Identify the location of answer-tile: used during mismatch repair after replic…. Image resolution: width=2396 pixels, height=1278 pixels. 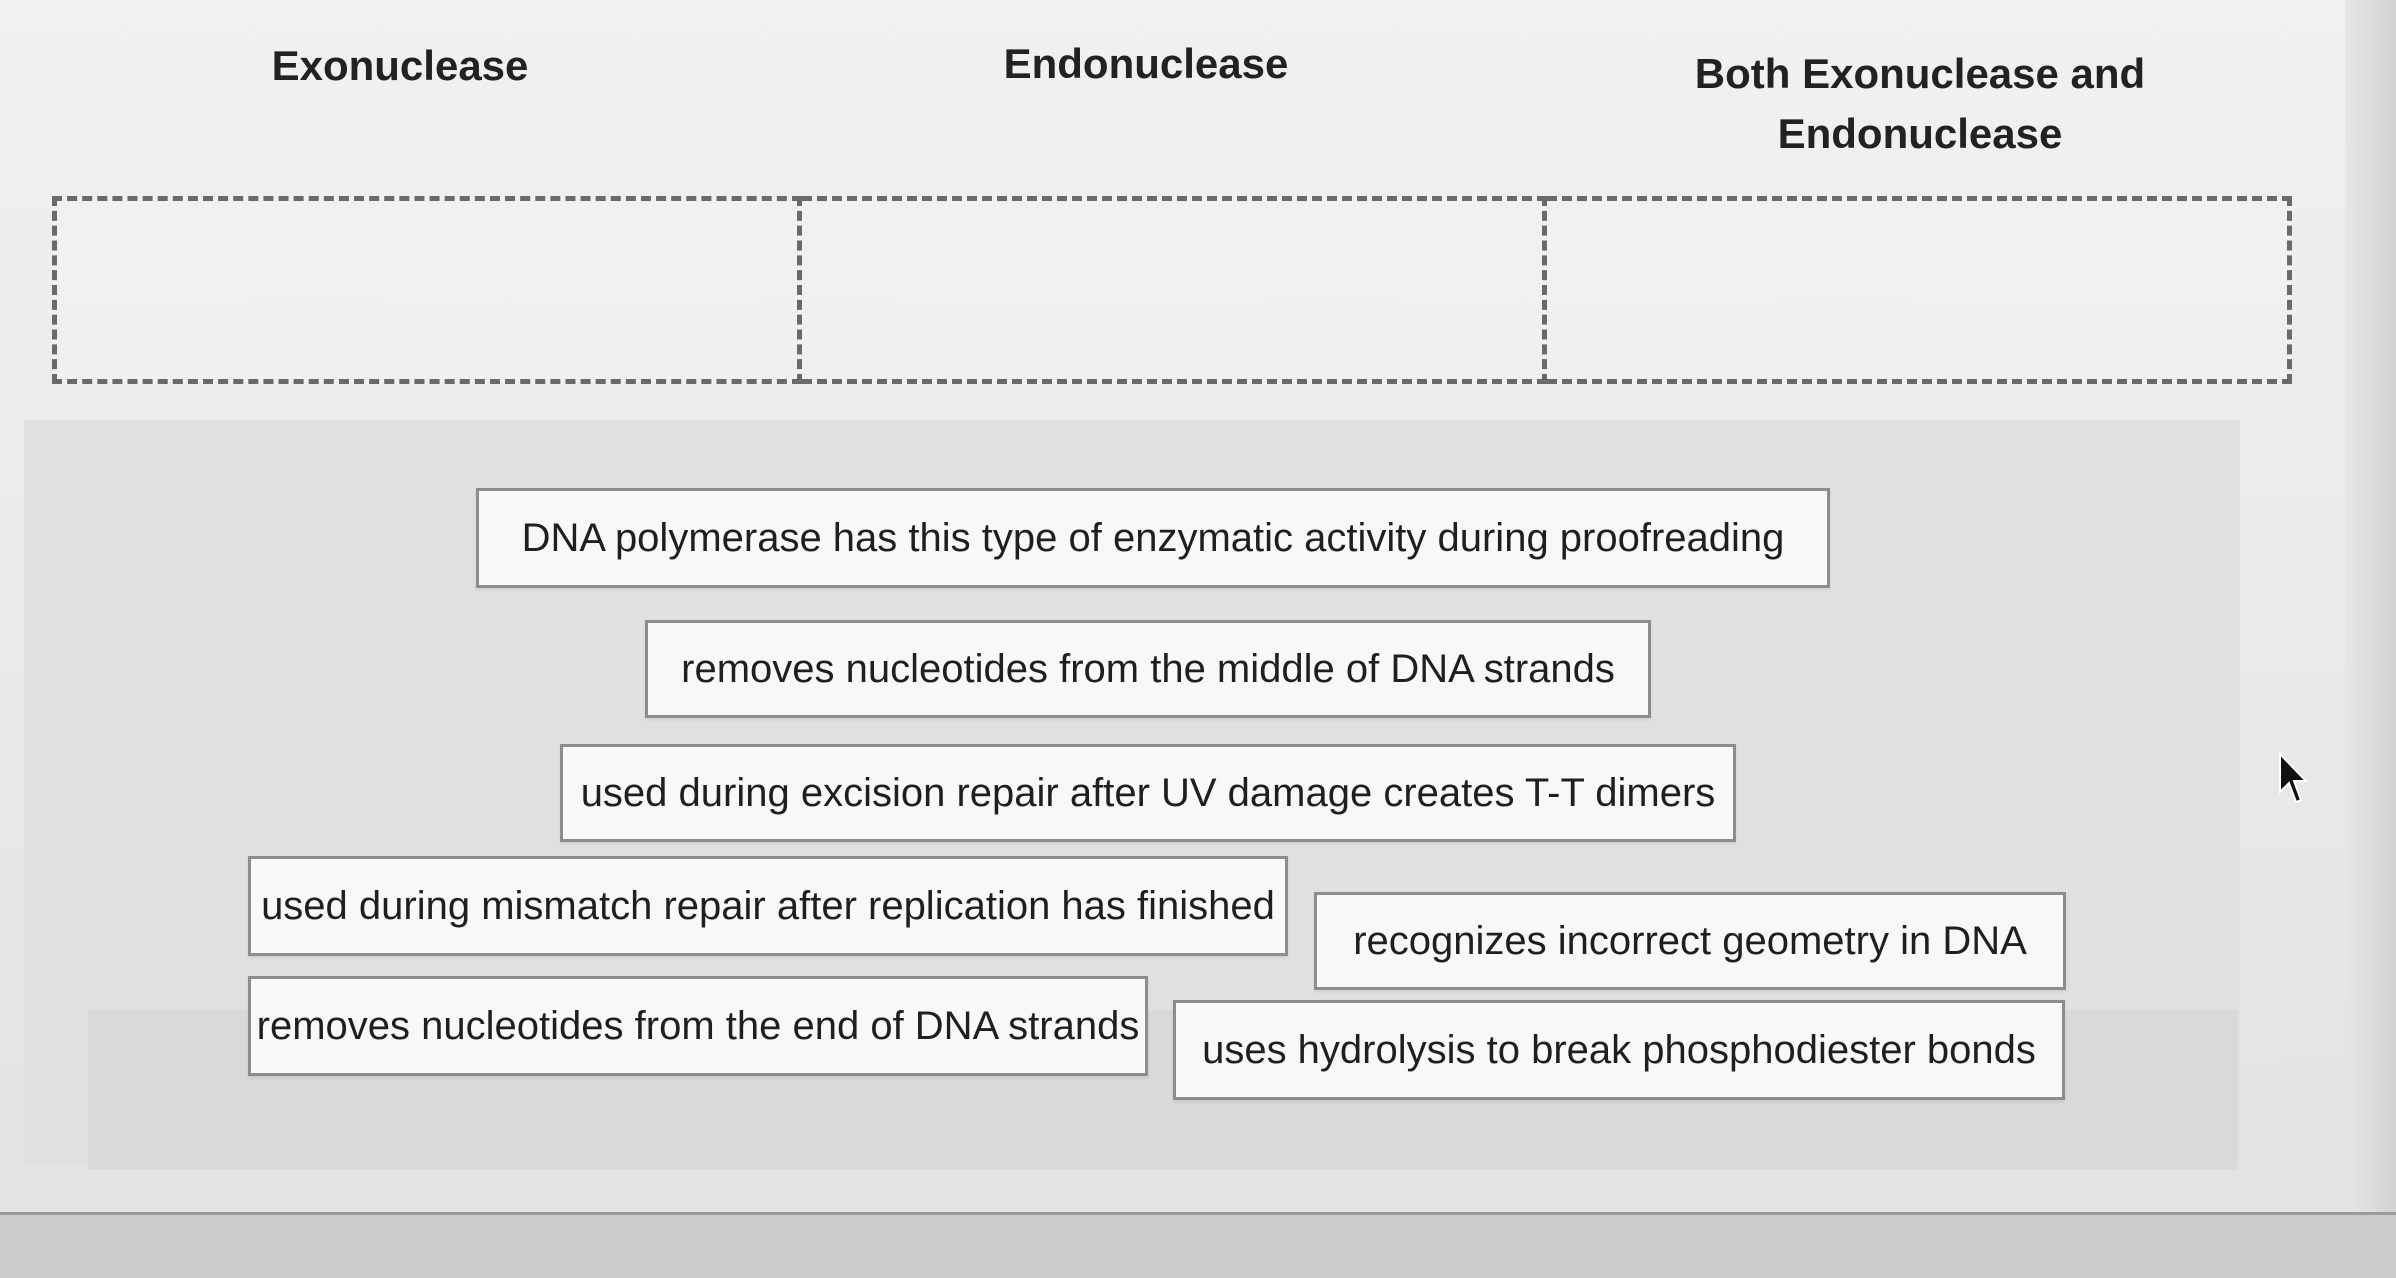
(768, 906).